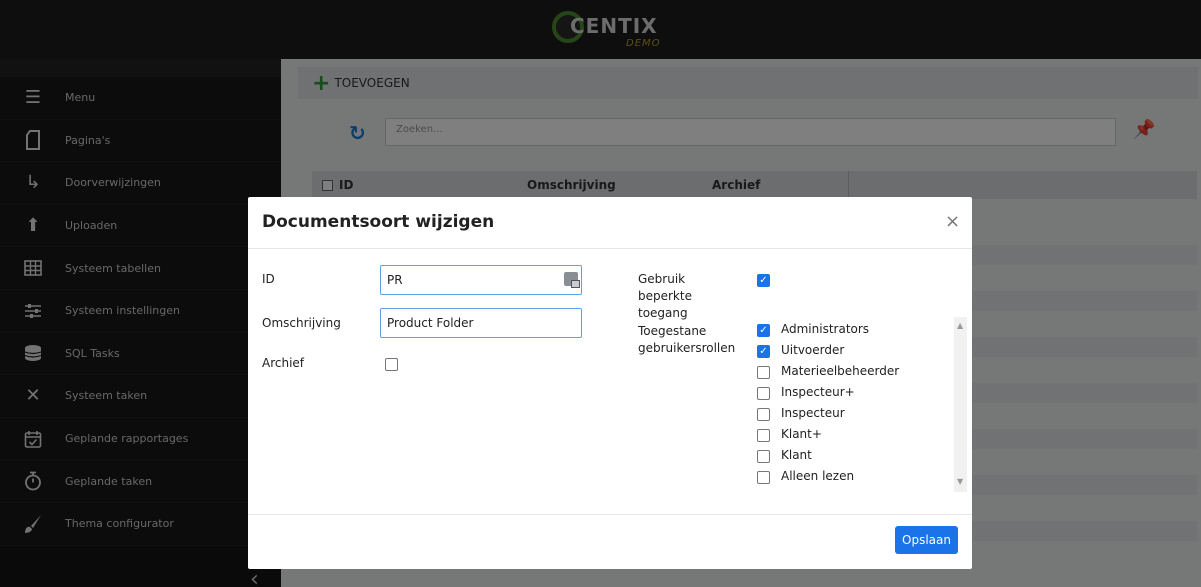  Describe the element at coordinates (813, 413) in the screenshot. I see `role-name: Inspecteur` at that location.